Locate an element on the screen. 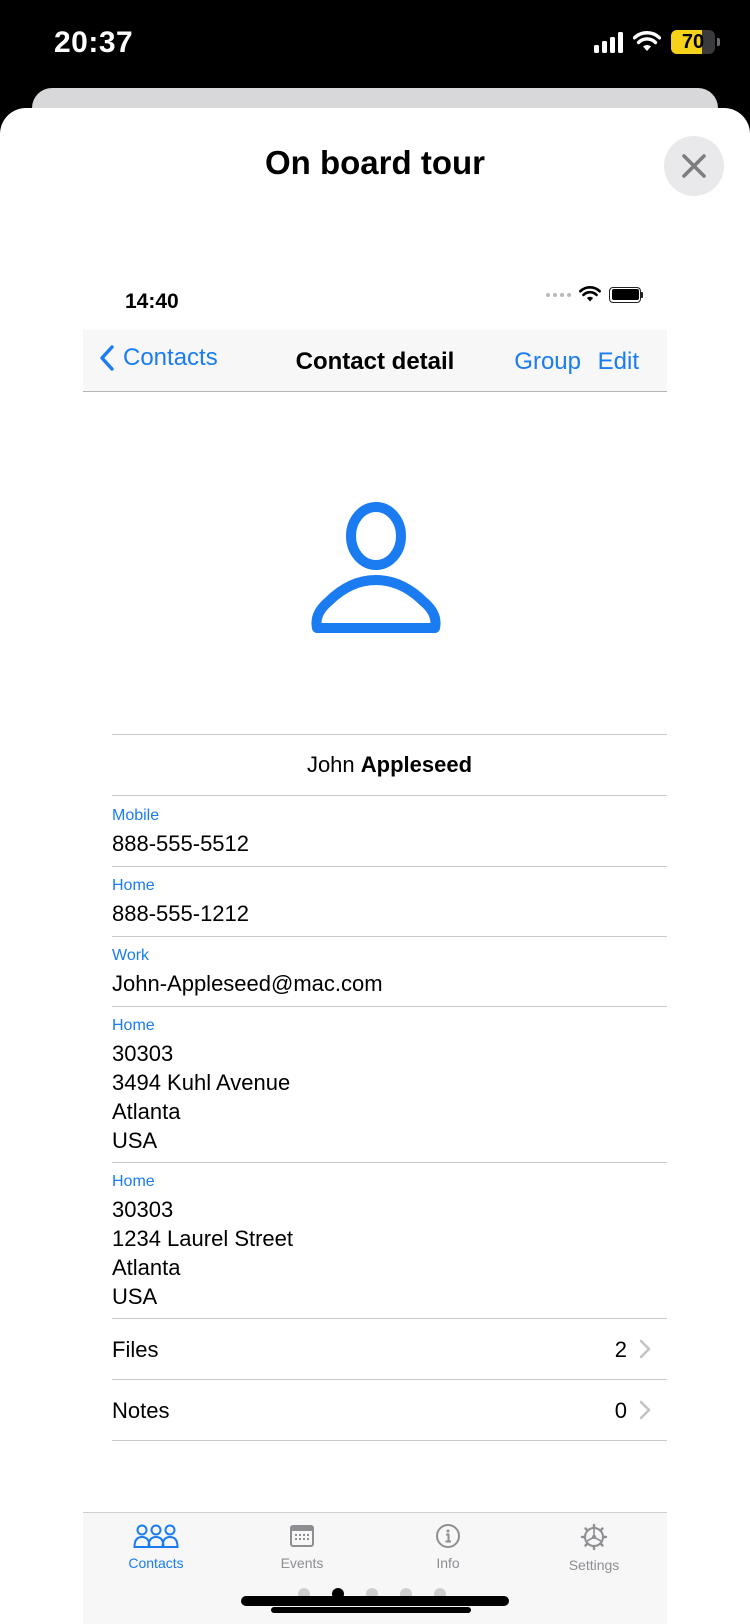 The width and height of the screenshot is (750, 1624). field-value: 888-555-5512 is located at coordinates (181, 843).